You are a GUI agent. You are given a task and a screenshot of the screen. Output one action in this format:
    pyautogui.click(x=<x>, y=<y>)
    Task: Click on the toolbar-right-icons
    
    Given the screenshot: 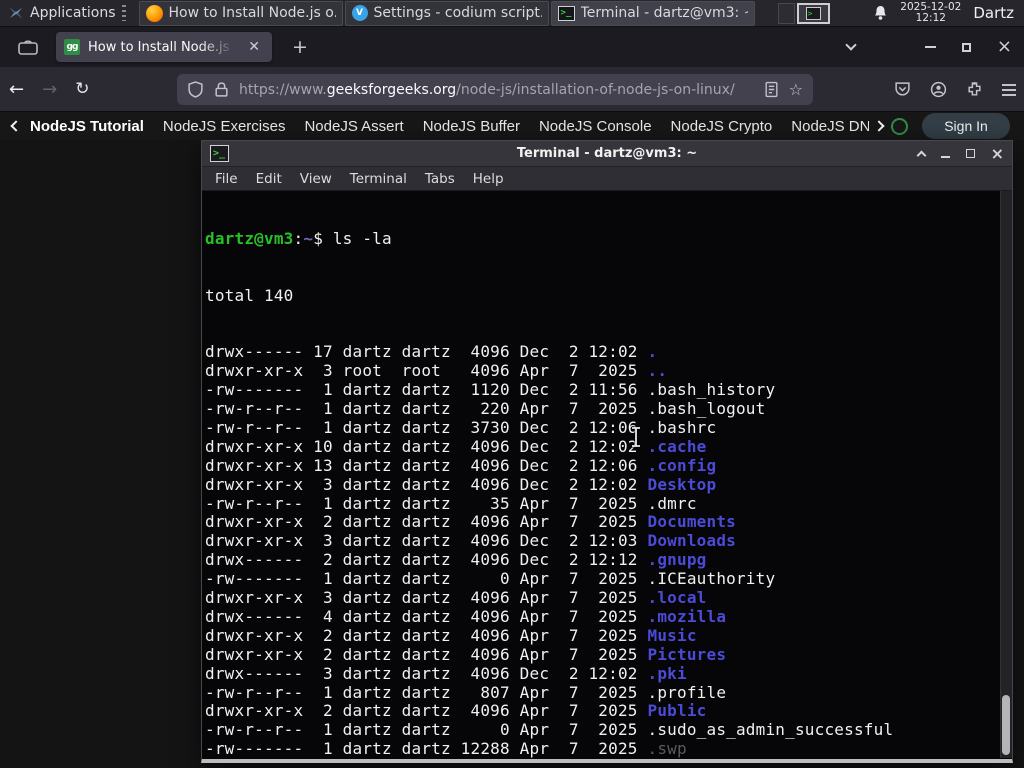 What is the action you would take?
    pyautogui.click(x=955, y=89)
    